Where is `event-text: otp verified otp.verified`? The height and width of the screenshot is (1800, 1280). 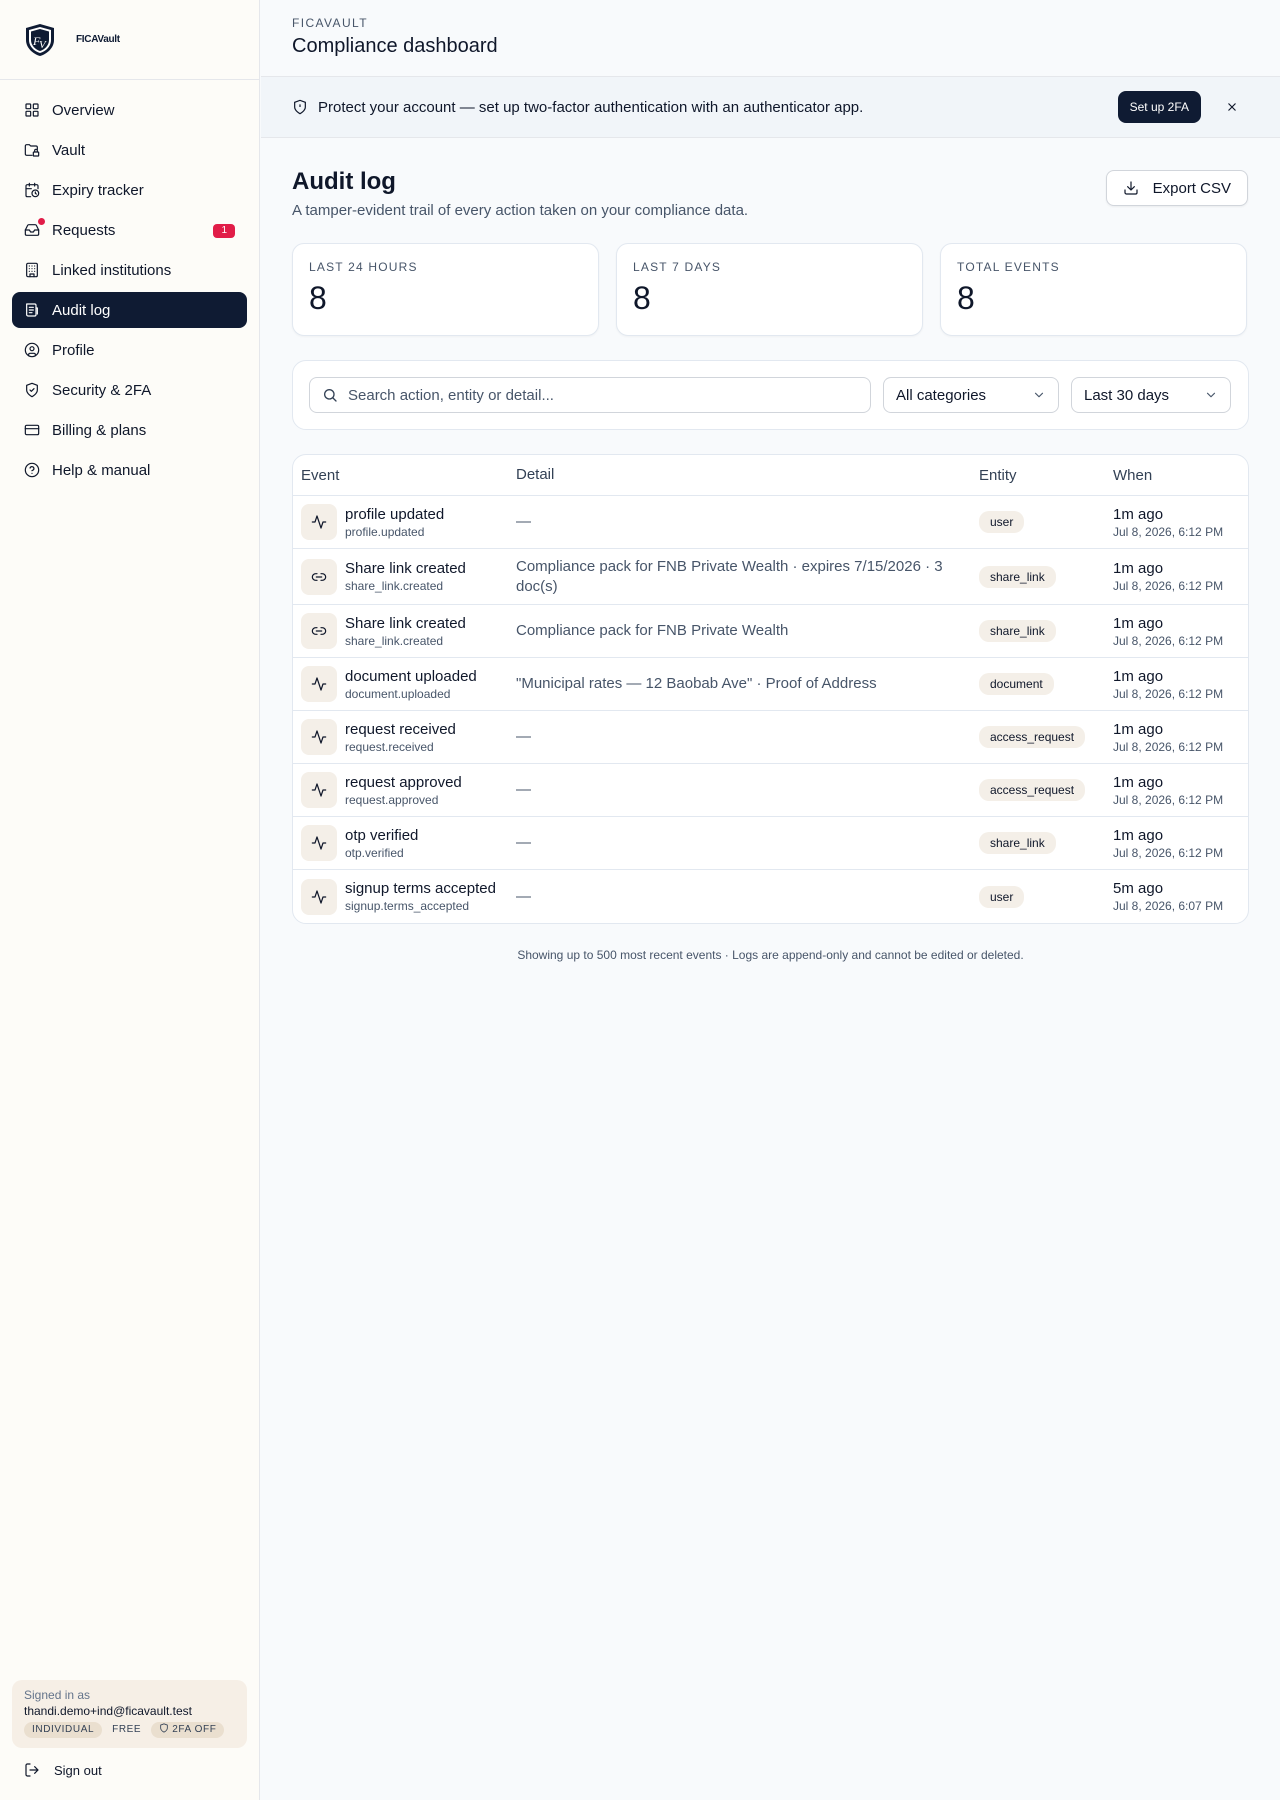
event-text: otp verified otp.verified is located at coordinates (381, 843).